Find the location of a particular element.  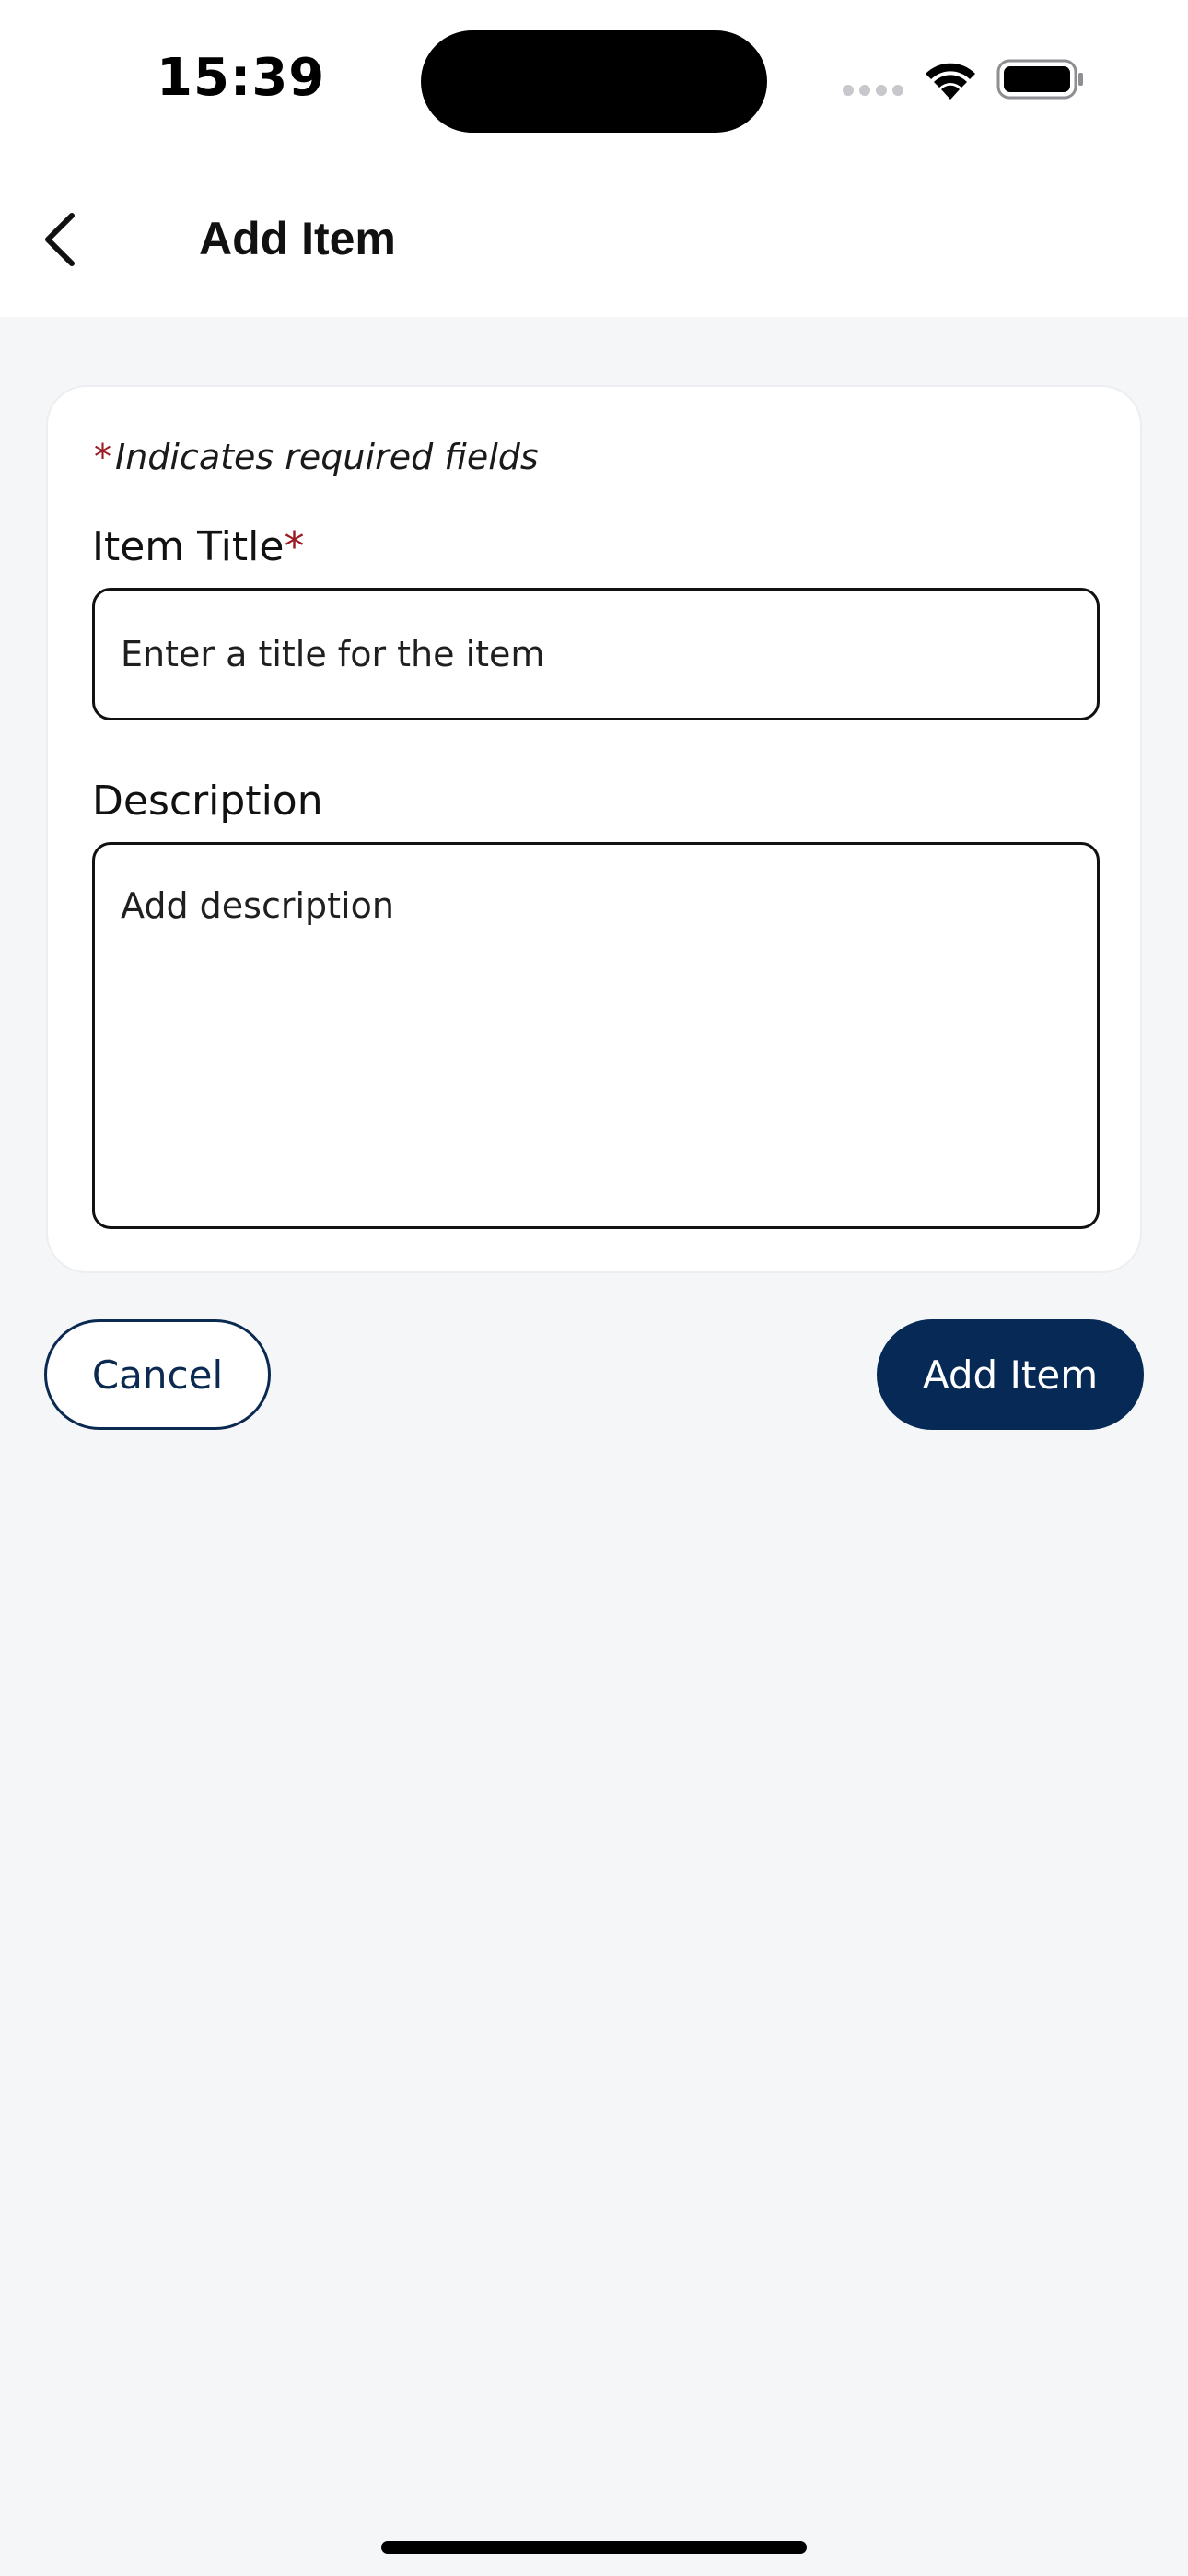

chevron-left-icon is located at coordinates (60, 239).